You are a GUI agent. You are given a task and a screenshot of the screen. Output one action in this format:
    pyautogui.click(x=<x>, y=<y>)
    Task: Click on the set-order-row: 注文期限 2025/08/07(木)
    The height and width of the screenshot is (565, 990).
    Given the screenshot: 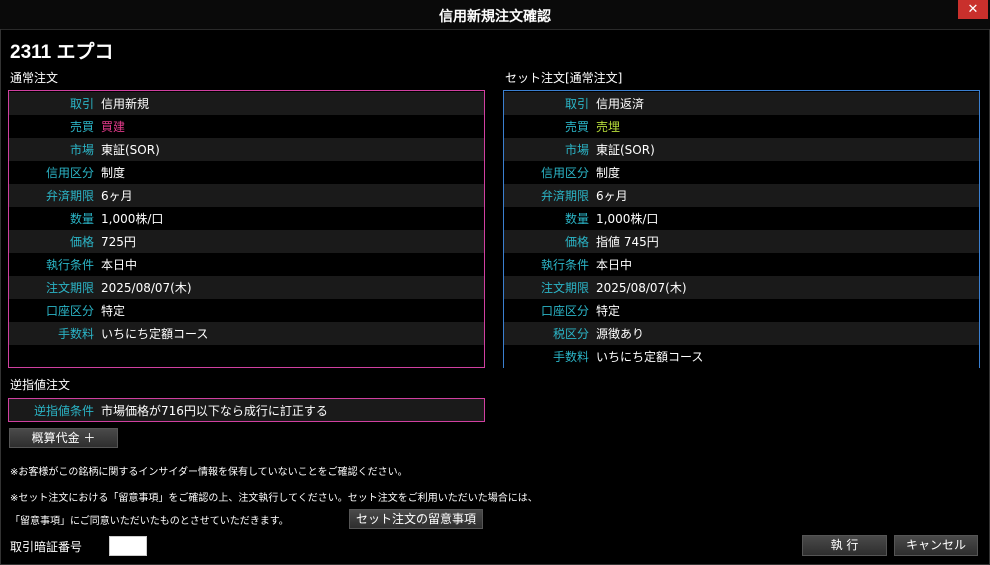 What is the action you would take?
    pyautogui.click(x=741, y=287)
    